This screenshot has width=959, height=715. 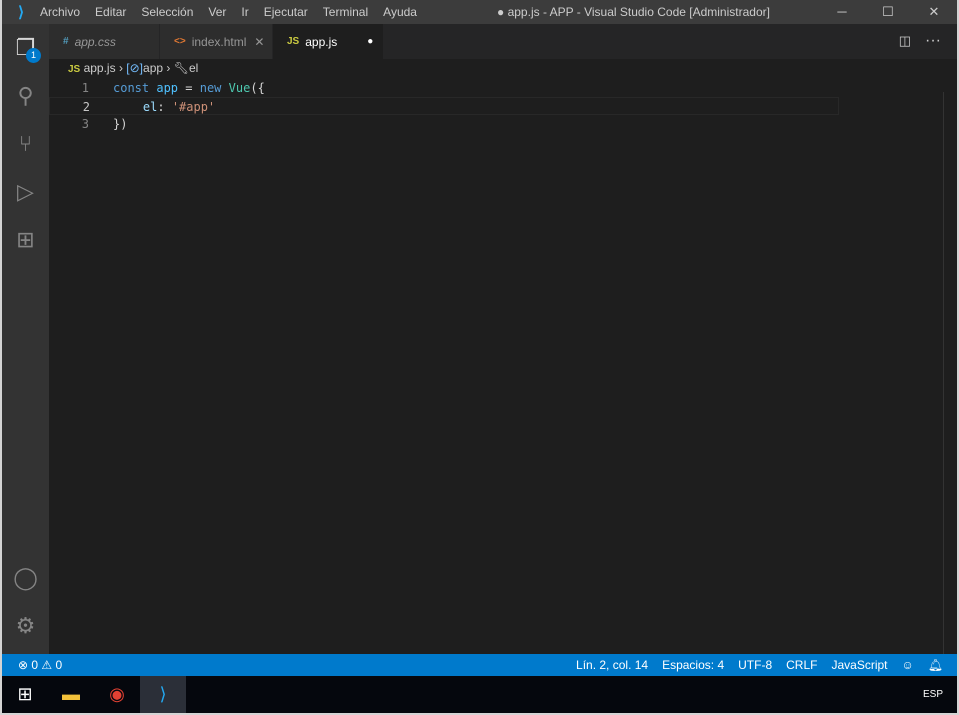 I want to click on windows-taskbar: ⊞ ▬ ◉ ⟩ ESP, so click(x=479, y=694).